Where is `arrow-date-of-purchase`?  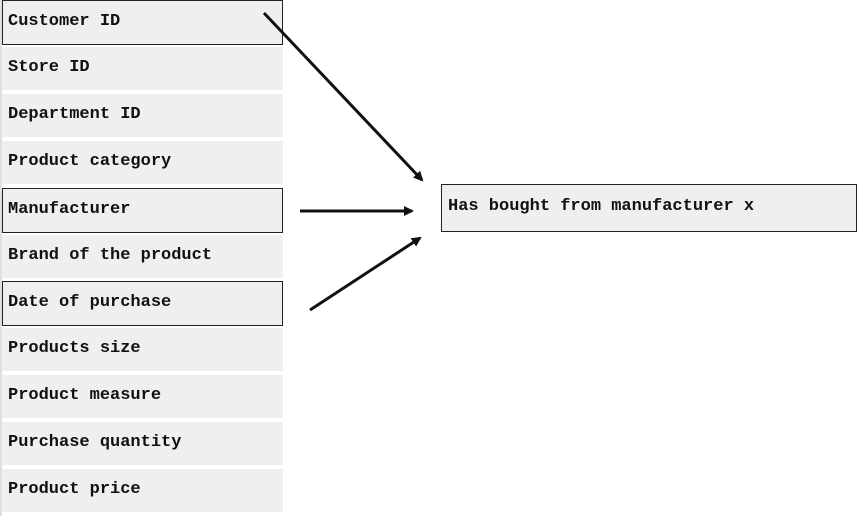
arrow-date-of-purchase is located at coordinates (365, 274).